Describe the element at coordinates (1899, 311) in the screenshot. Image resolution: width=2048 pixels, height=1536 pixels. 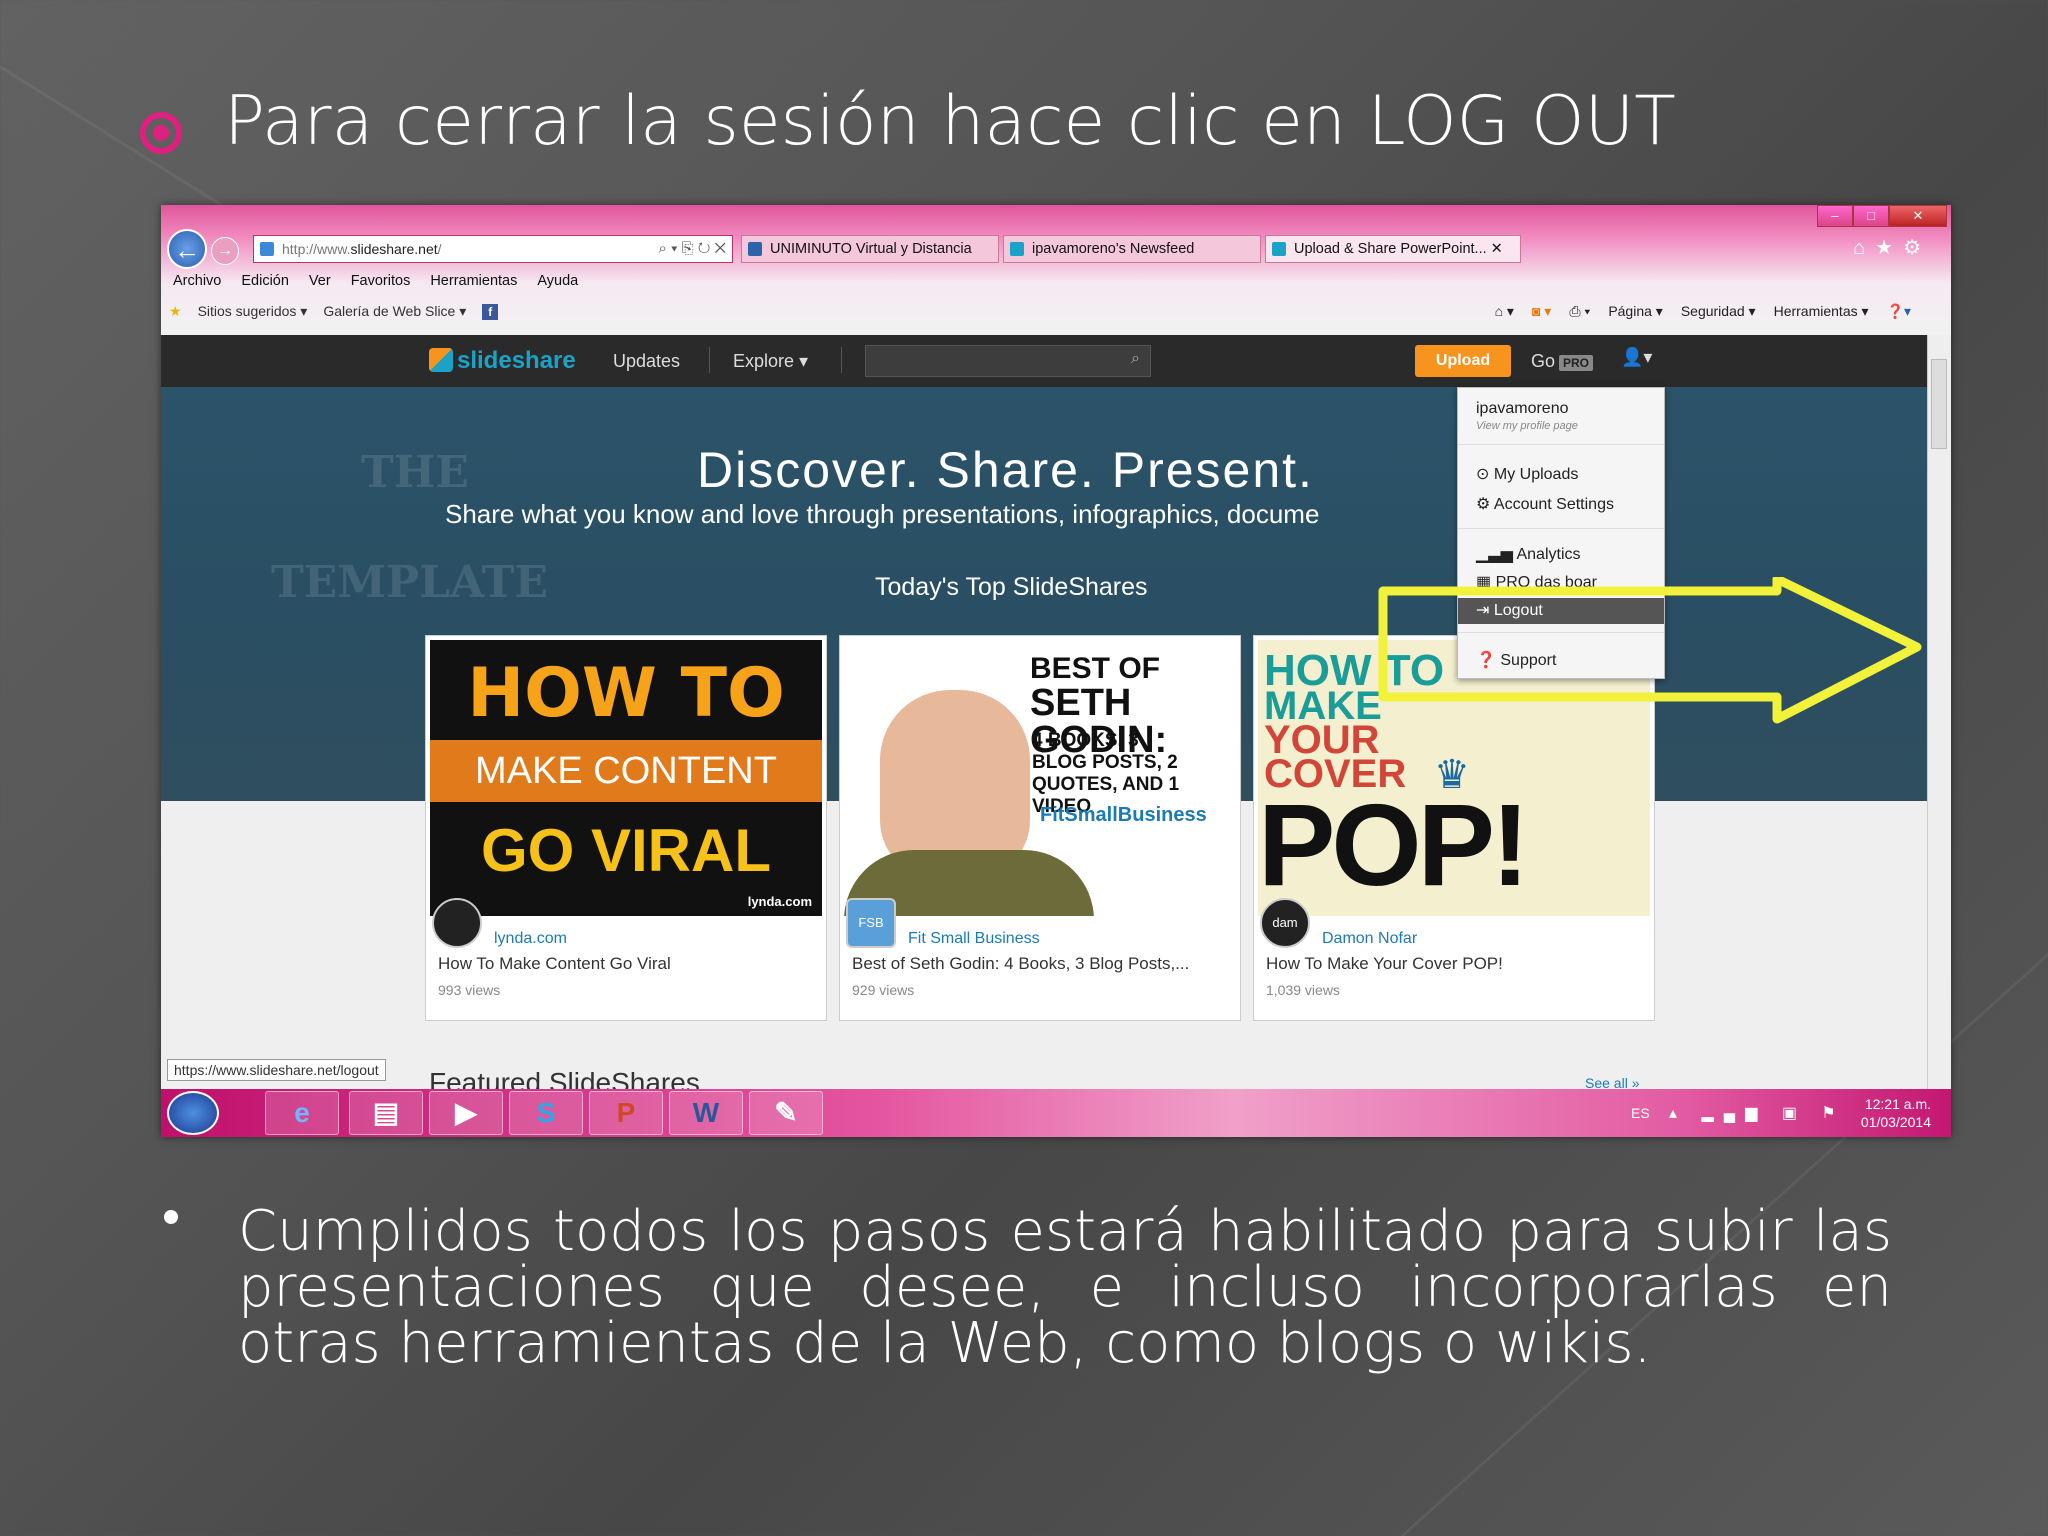
I see `help-icon: ❓▾` at that location.